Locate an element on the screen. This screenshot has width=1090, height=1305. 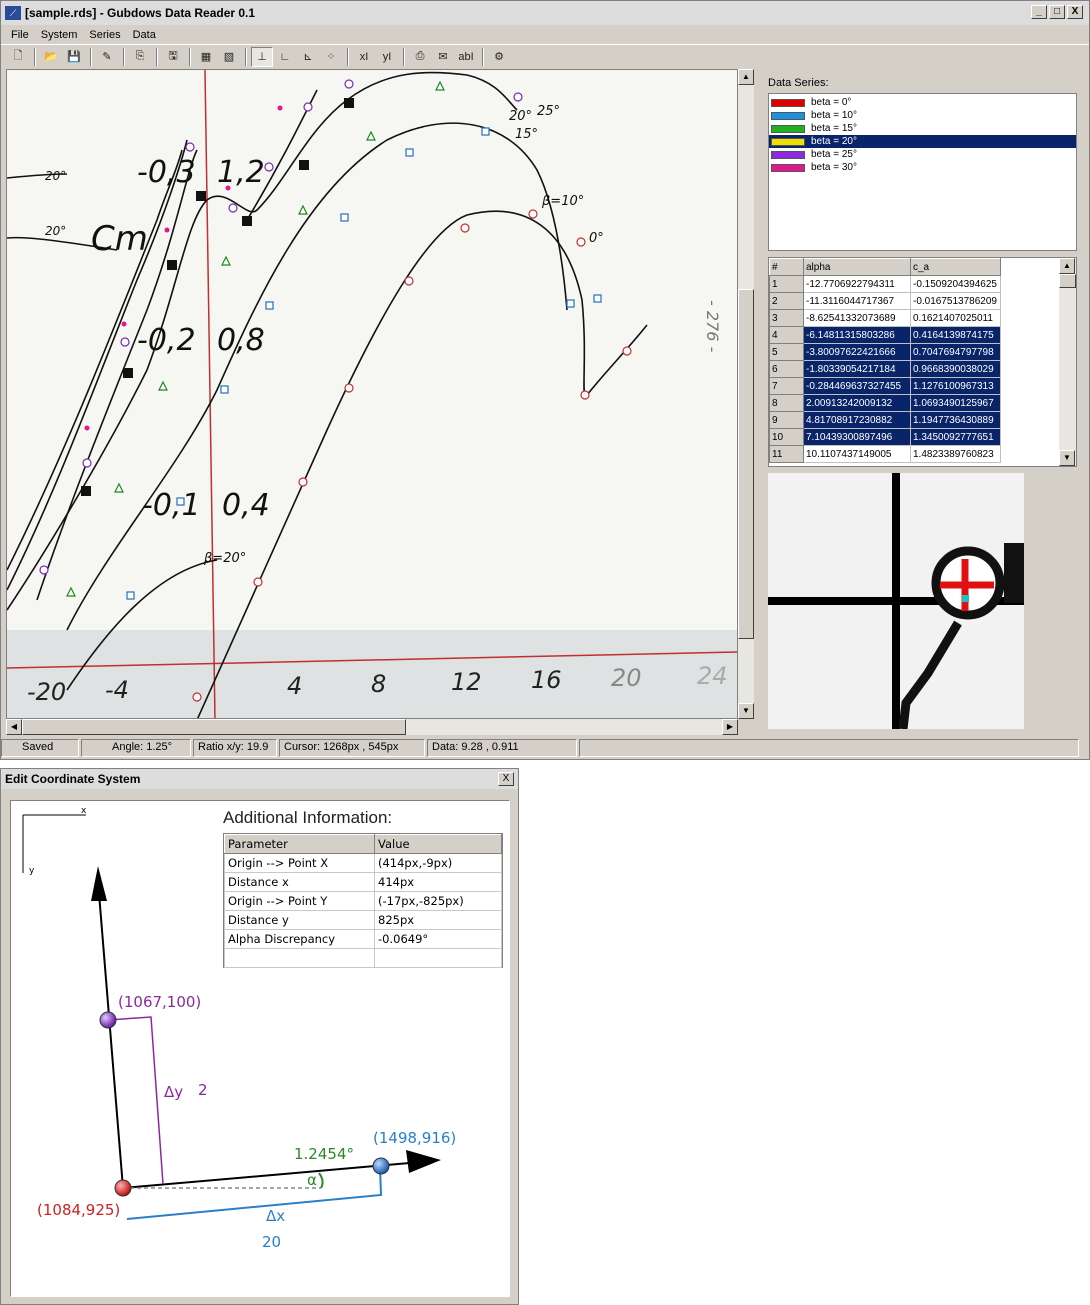
table-row: 10 7.10439300897496 1.3450092777651 is located at coordinates (885, 437).